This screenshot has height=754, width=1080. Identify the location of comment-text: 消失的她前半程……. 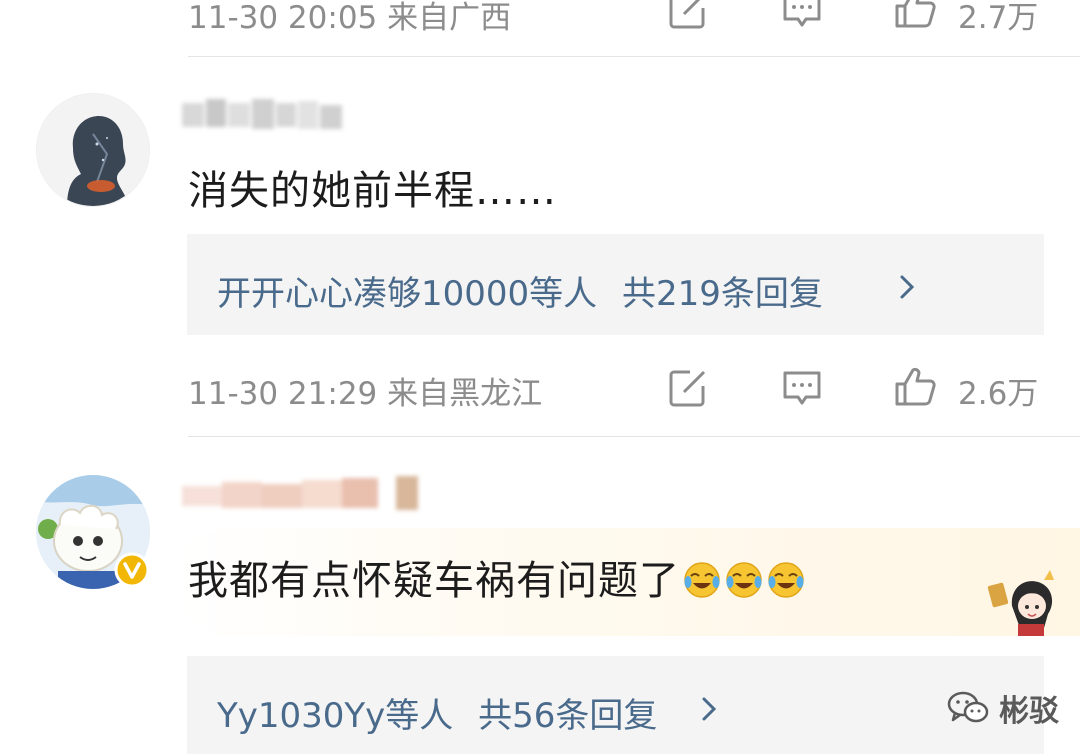
(372, 191).